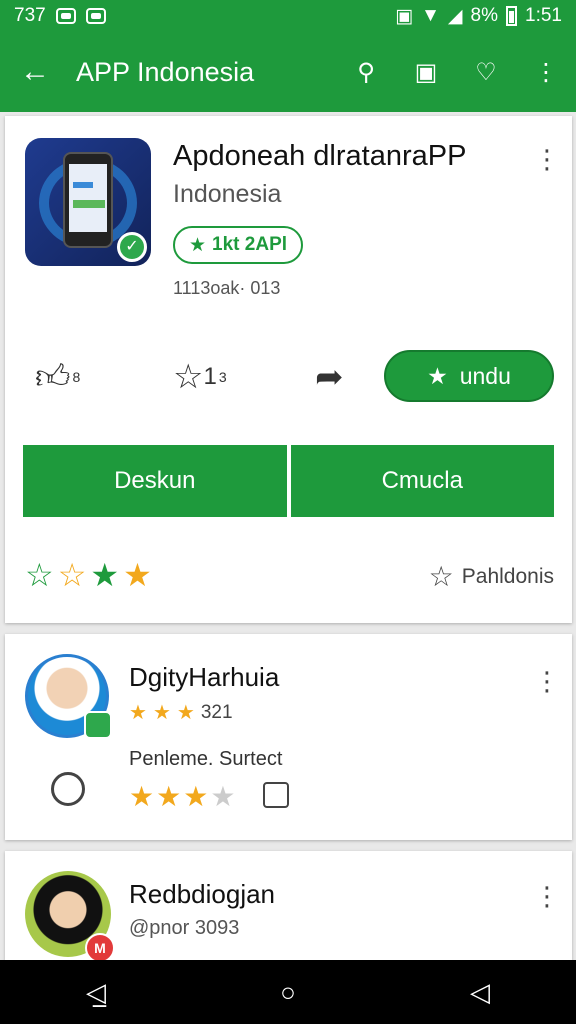 This screenshot has width=576, height=1024. What do you see at coordinates (222, 377) in the screenshot?
I see `star-sup: 3` at bounding box center [222, 377].